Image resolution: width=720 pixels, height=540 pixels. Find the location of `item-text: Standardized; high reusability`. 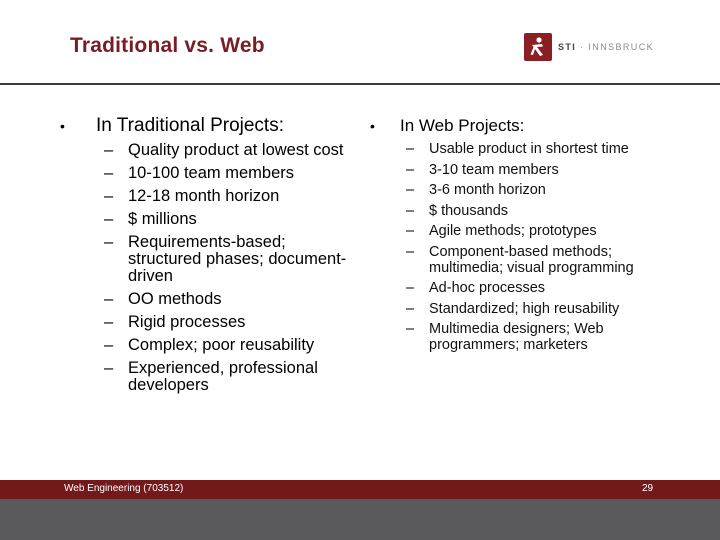

item-text: Standardized; high reusability is located at coordinates (524, 308).